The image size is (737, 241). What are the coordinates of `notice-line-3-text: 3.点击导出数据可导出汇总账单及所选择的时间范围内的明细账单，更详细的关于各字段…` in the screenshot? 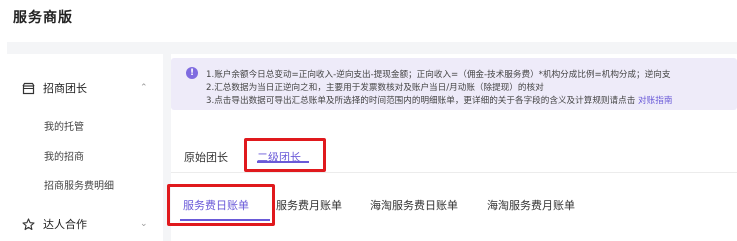 It's located at (421, 101).